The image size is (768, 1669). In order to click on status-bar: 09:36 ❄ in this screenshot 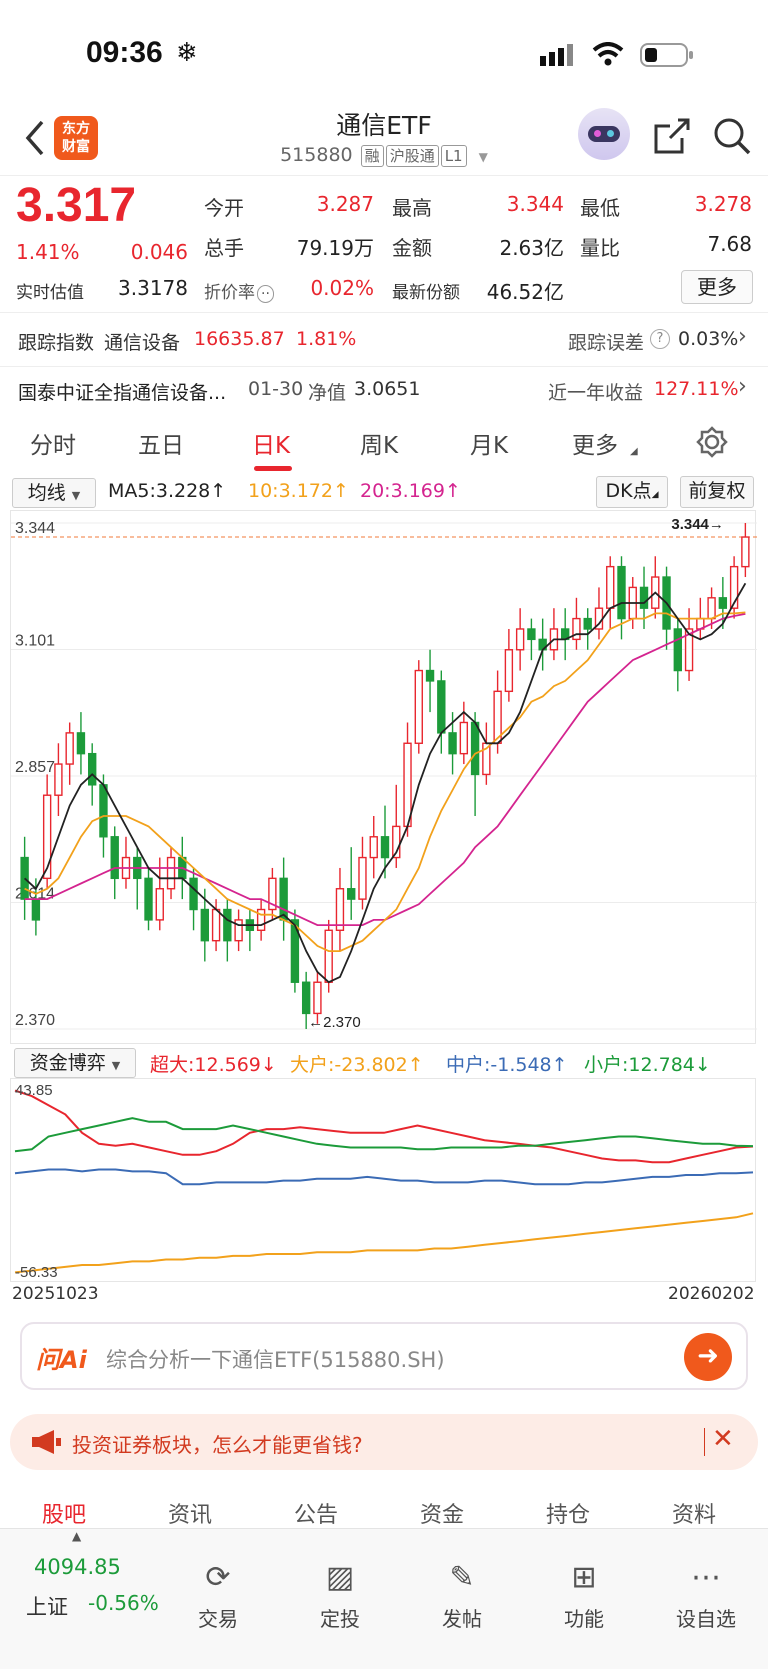, I will do `click(384, 50)`.